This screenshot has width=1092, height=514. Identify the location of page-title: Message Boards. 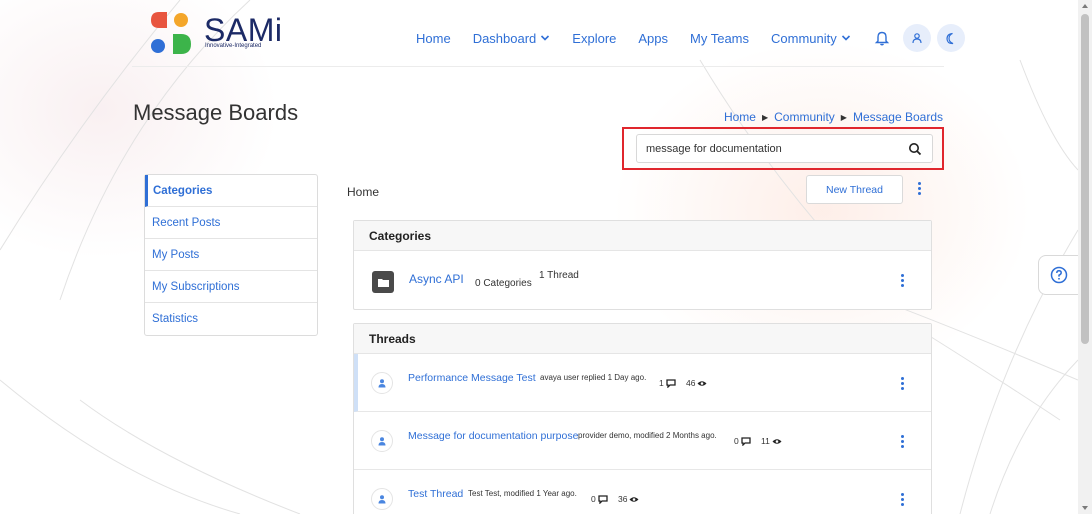
(216, 112).